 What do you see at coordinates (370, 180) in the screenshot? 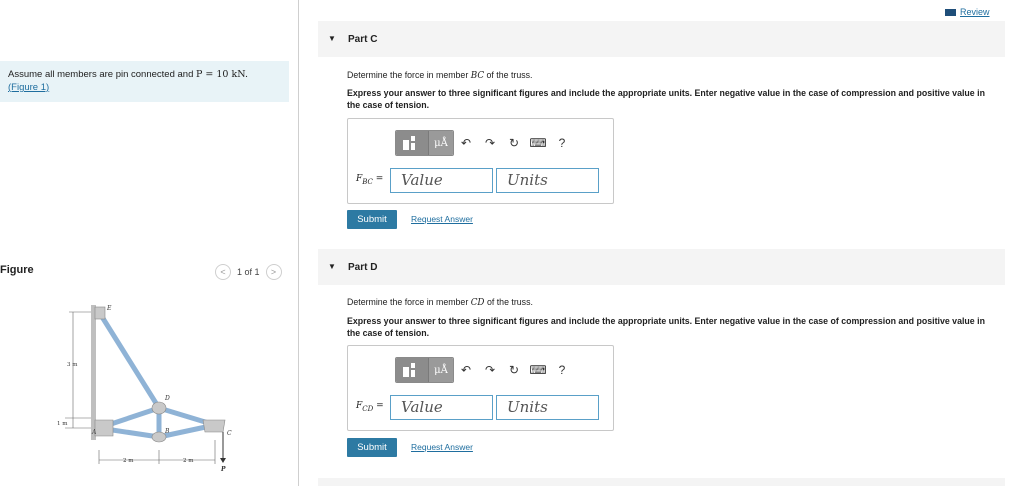
I see `field-label: FBC =` at bounding box center [370, 180].